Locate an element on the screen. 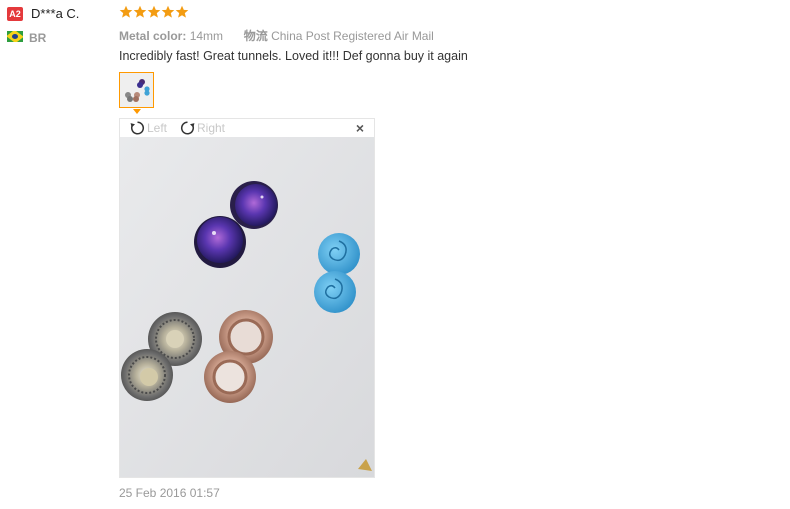  review-date: 25 Feb 2016 01:57 is located at coordinates (169, 493).